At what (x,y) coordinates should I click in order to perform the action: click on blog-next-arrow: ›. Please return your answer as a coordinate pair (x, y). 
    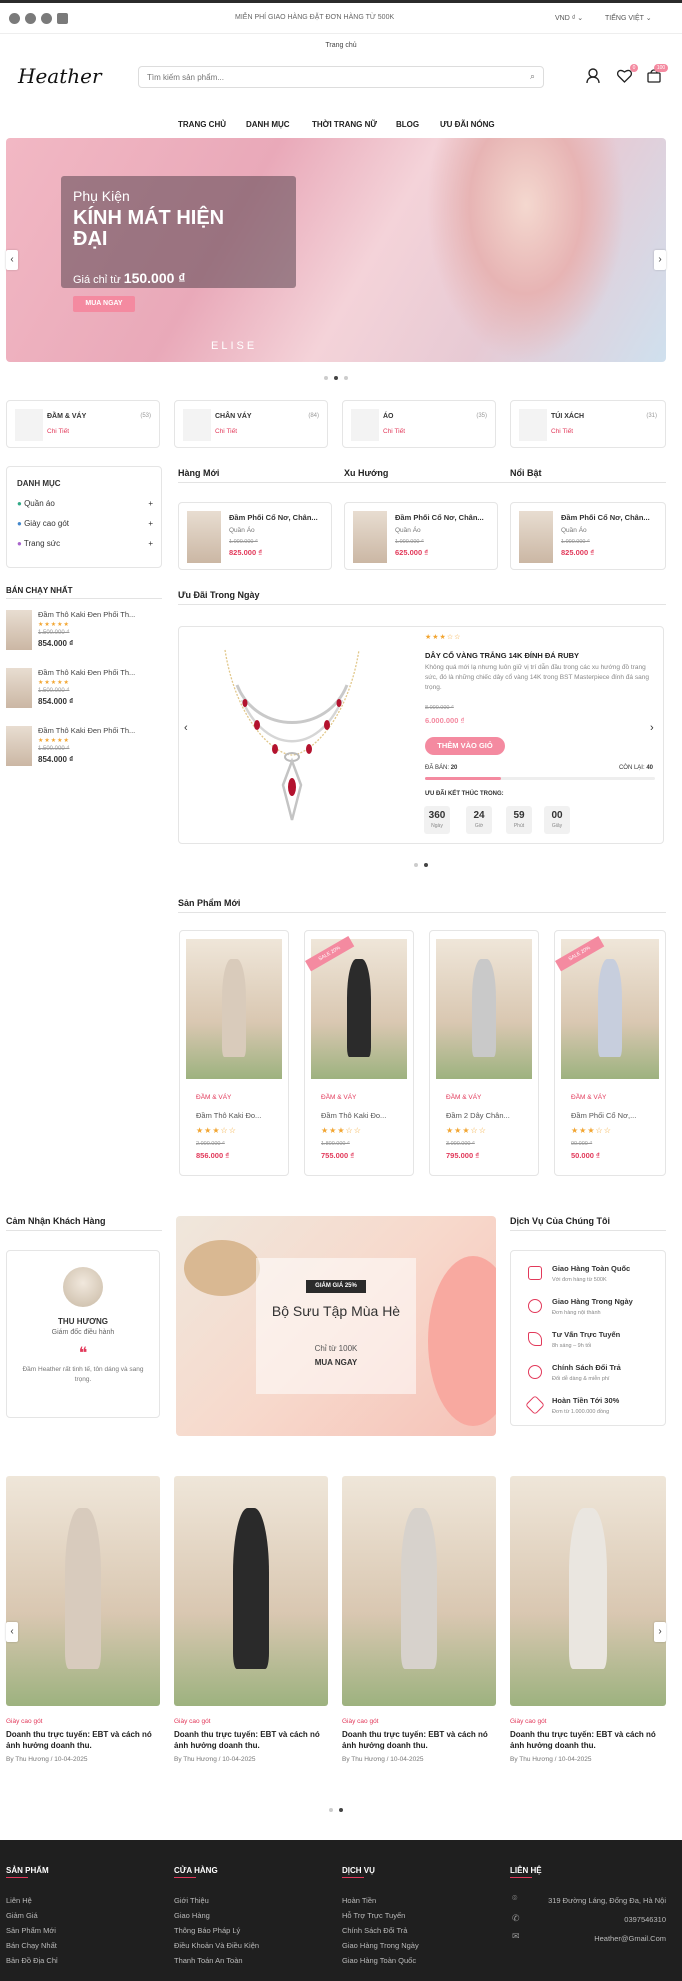
    Looking at the image, I should click on (660, 1632).